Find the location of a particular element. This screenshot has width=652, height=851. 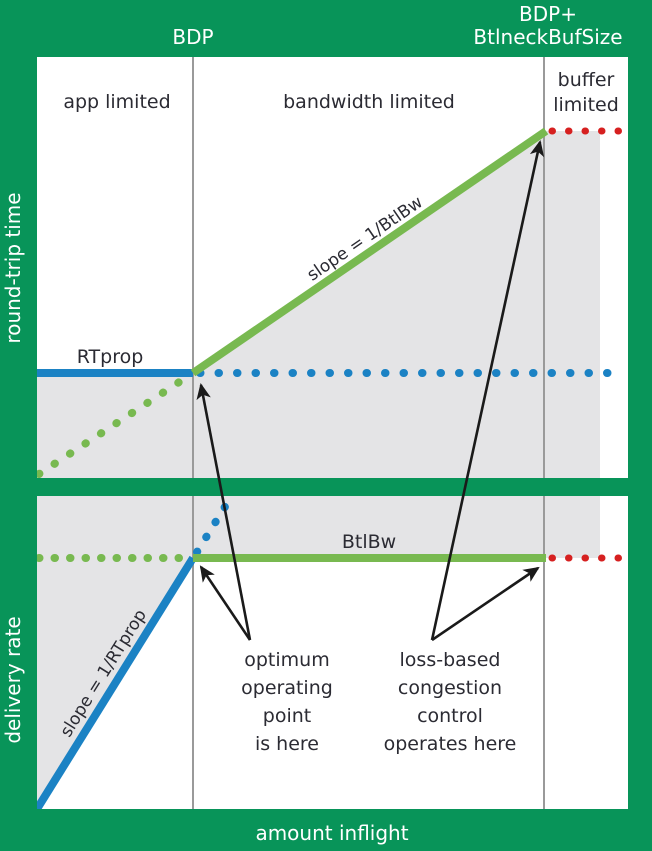

btlbw-label: BtlBw is located at coordinates (369, 542).